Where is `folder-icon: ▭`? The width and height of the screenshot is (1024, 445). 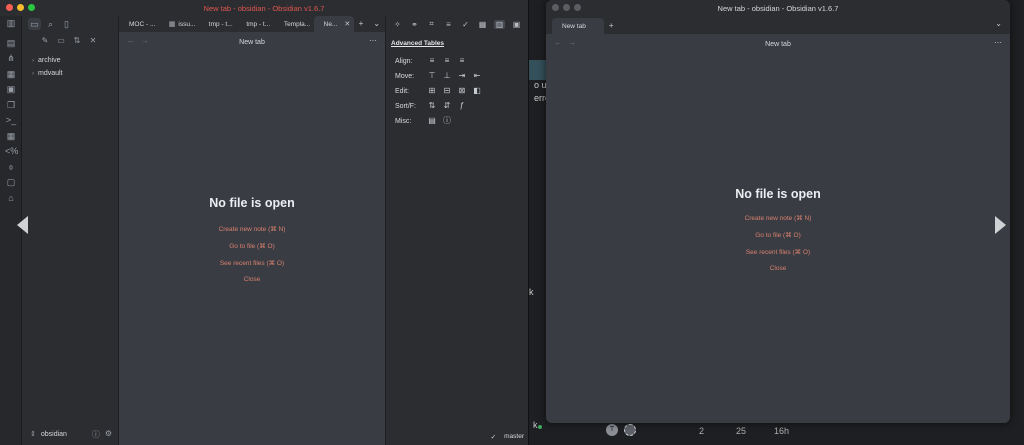
folder-icon: ▭ is located at coordinates (34, 24).